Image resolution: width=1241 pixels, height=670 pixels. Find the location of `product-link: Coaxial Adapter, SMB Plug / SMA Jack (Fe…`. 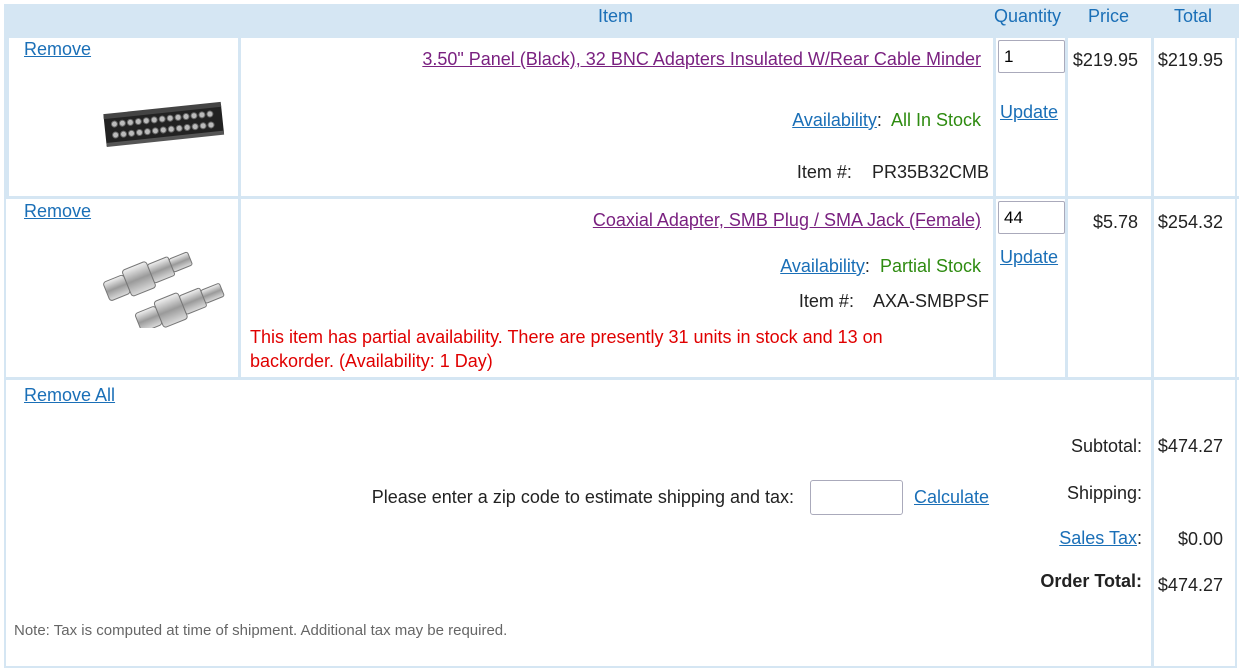

product-link: Coaxial Adapter, SMB Plug / SMA Jack (Fe… is located at coordinates (787, 220).